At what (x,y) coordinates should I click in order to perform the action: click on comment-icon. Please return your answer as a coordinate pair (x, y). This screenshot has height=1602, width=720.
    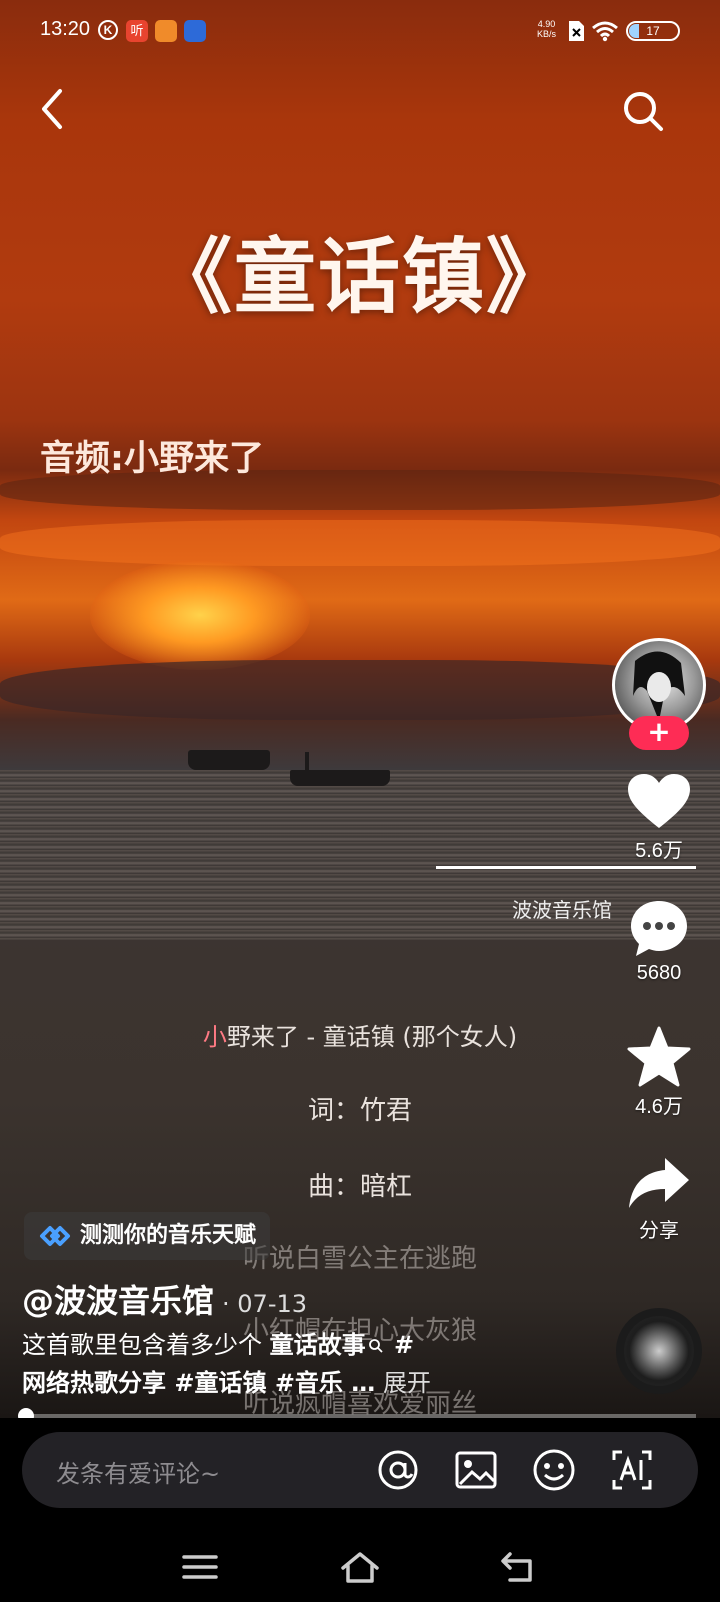
    Looking at the image, I should click on (659, 928).